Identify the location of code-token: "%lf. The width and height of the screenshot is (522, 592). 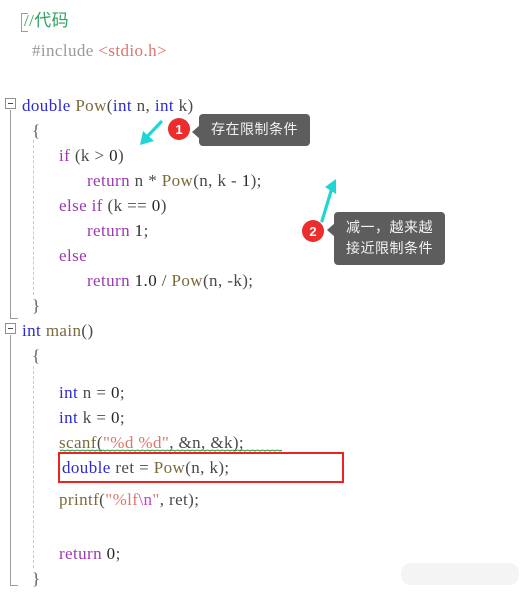
(122, 499).